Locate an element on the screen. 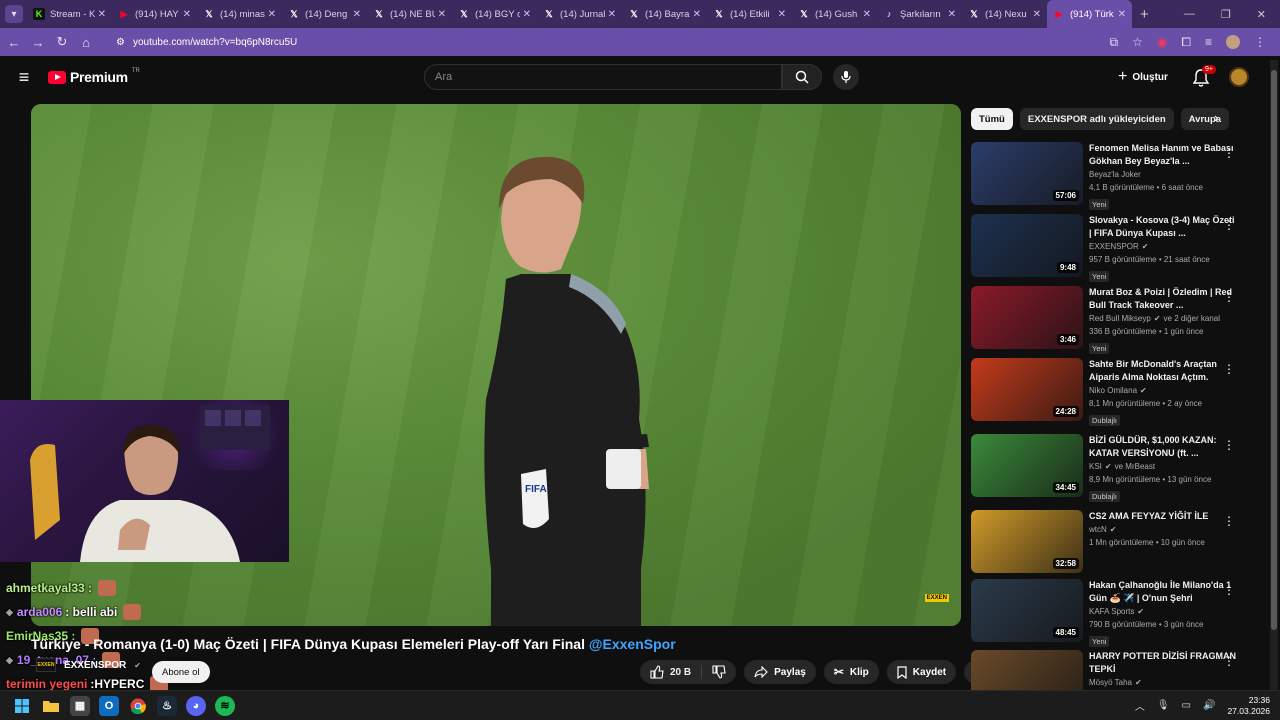 This screenshot has height=720, width=1280. discord-icon: ◕ is located at coordinates (196, 705).